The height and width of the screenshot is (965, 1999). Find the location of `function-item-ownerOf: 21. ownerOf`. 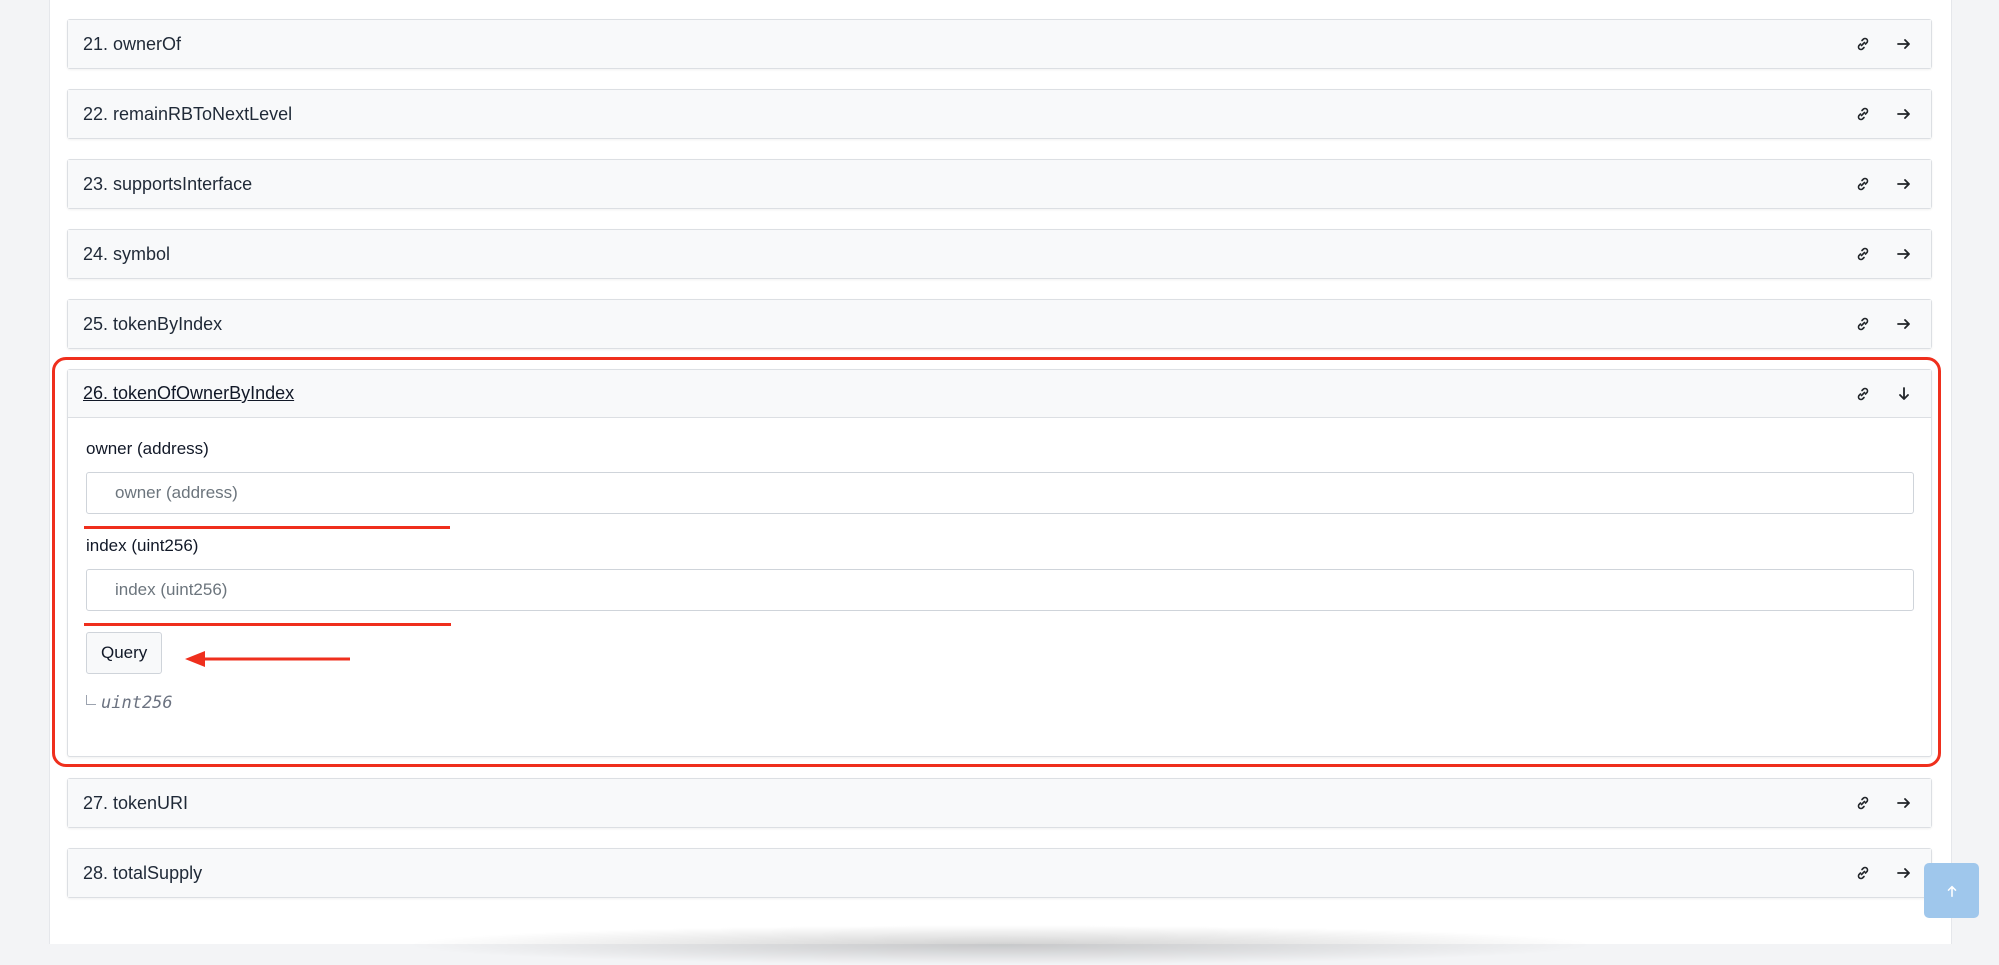

function-item-ownerOf: 21. ownerOf is located at coordinates (999, 44).